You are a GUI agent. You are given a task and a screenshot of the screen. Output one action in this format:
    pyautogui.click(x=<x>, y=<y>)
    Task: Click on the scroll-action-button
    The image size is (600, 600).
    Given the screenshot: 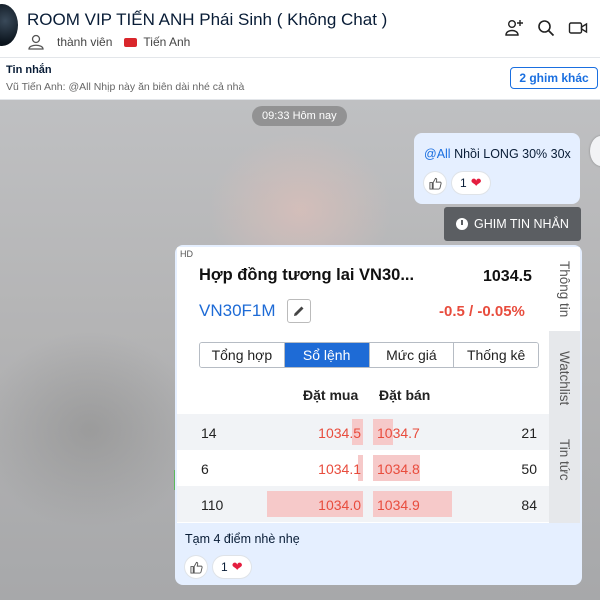 What is the action you would take?
    pyautogui.click(x=595, y=151)
    